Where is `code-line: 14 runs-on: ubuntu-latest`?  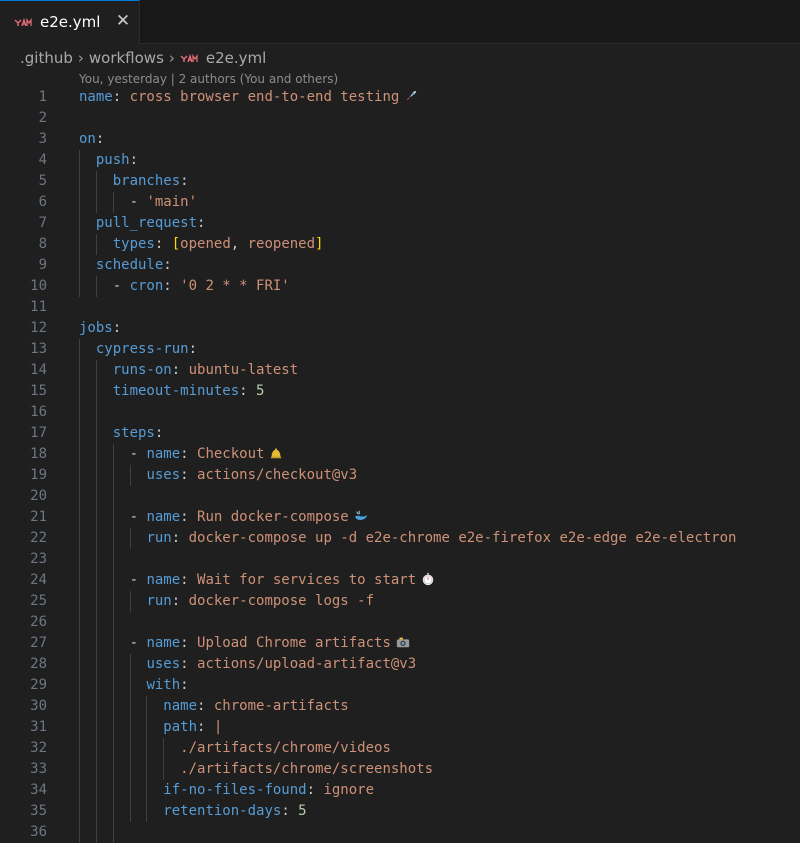
code-line: 14 runs-on: ubuntu-latest is located at coordinates (400, 370).